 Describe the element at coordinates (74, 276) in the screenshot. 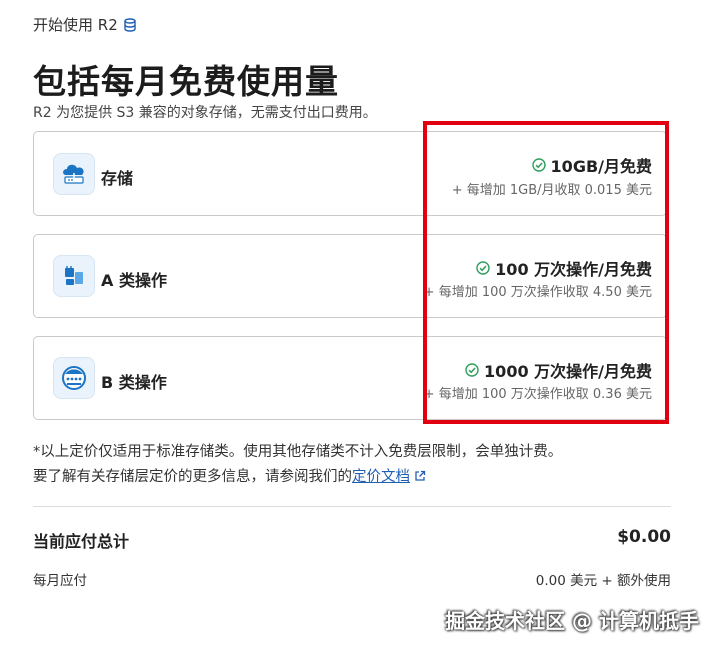

I see `class-a-operations-icon` at that location.